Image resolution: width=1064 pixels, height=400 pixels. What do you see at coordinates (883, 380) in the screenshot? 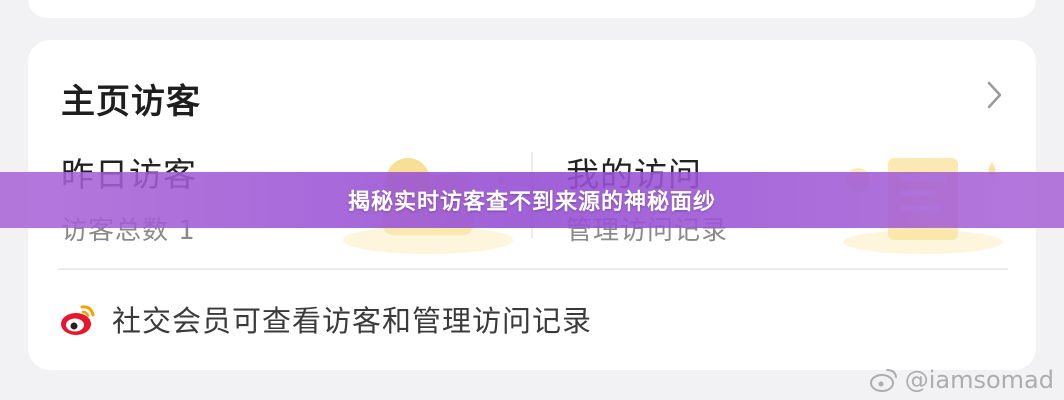
I see `weibo-watermark-icon` at bounding box center [883, 380].